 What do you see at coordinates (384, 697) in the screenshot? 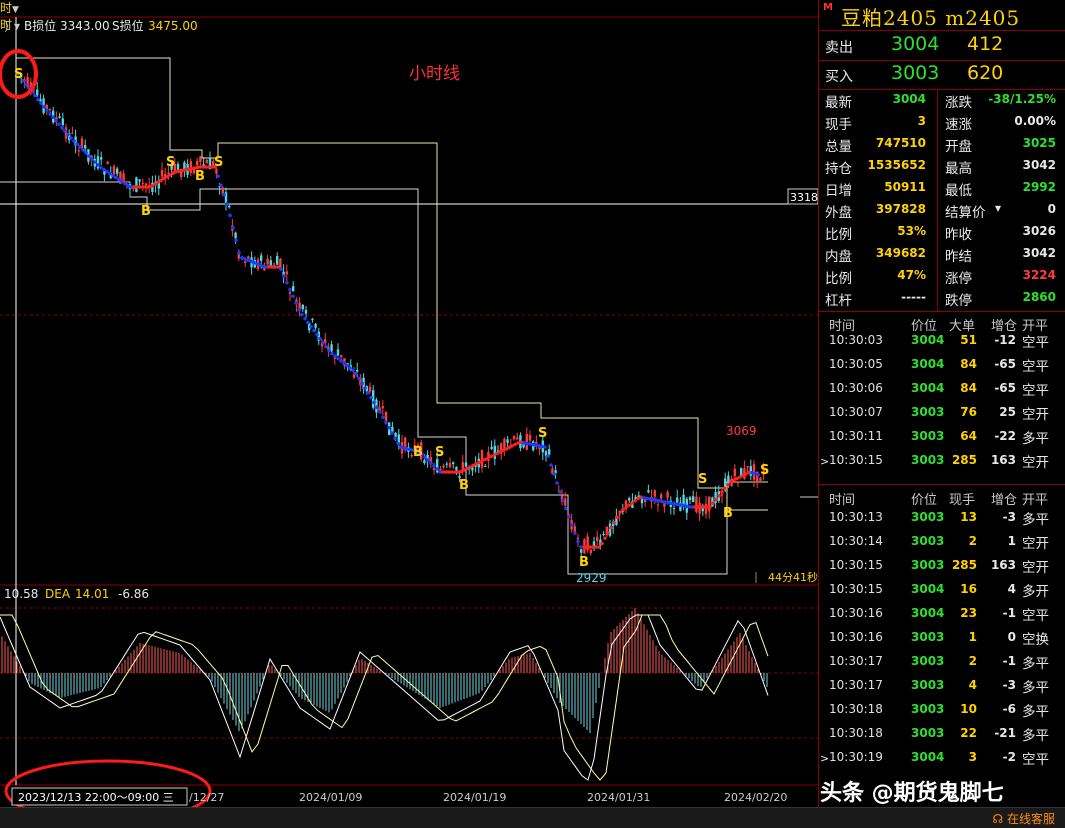
I see `macd-lines` at bounding box center [384, 697].